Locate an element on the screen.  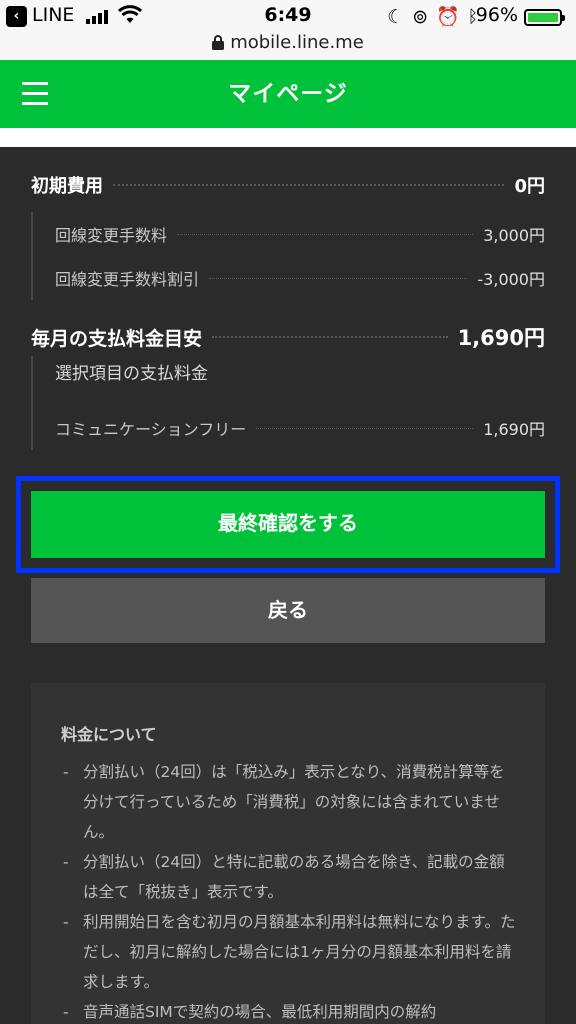
initial-fee-breakdown: 回線変更手数料 3,000円 回線変更手数料割引 -3,000円 is located at coordinates (288, 256).